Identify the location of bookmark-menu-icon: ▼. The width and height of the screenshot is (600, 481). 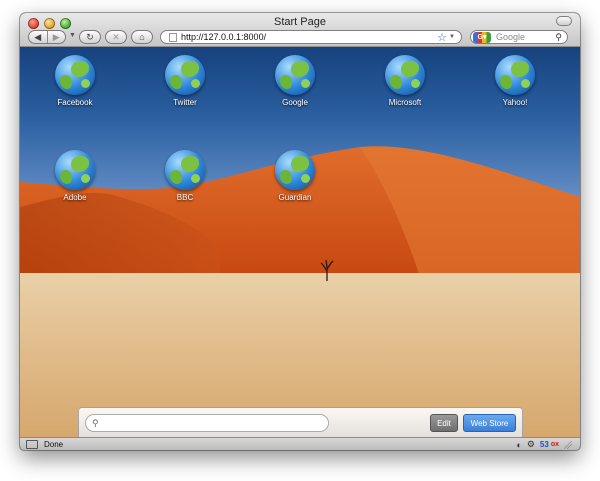
(452, 37).